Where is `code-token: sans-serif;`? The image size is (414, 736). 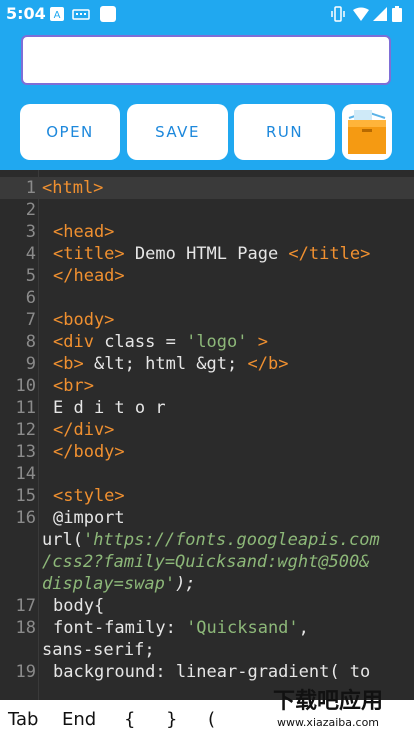 code-token: sans-serif; is located at coordinates (98, 650).